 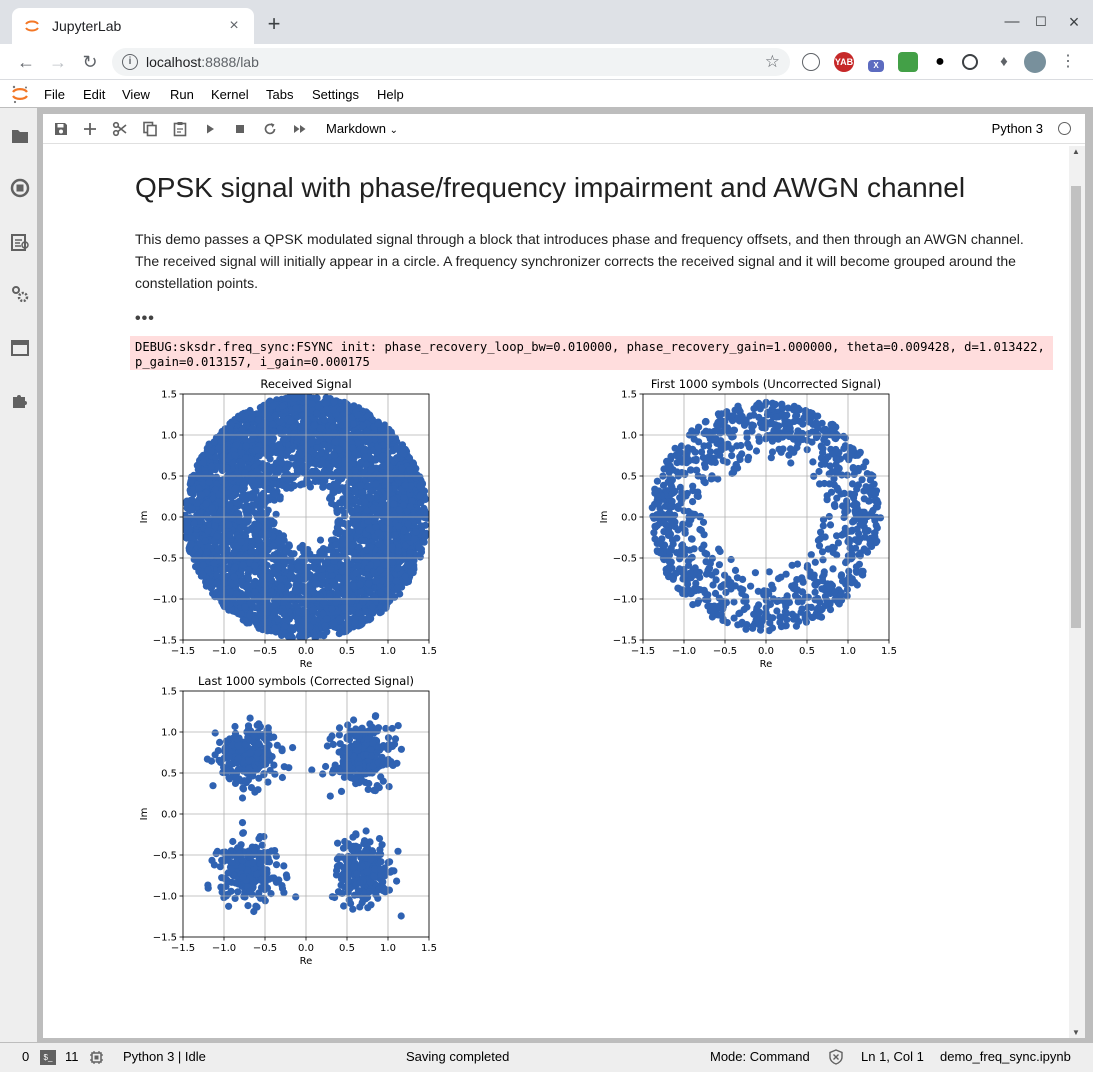 What do you see at coordinates (54, 94) in the screenshot?
I see `menu-file: File` at bounding box center [54, 94].